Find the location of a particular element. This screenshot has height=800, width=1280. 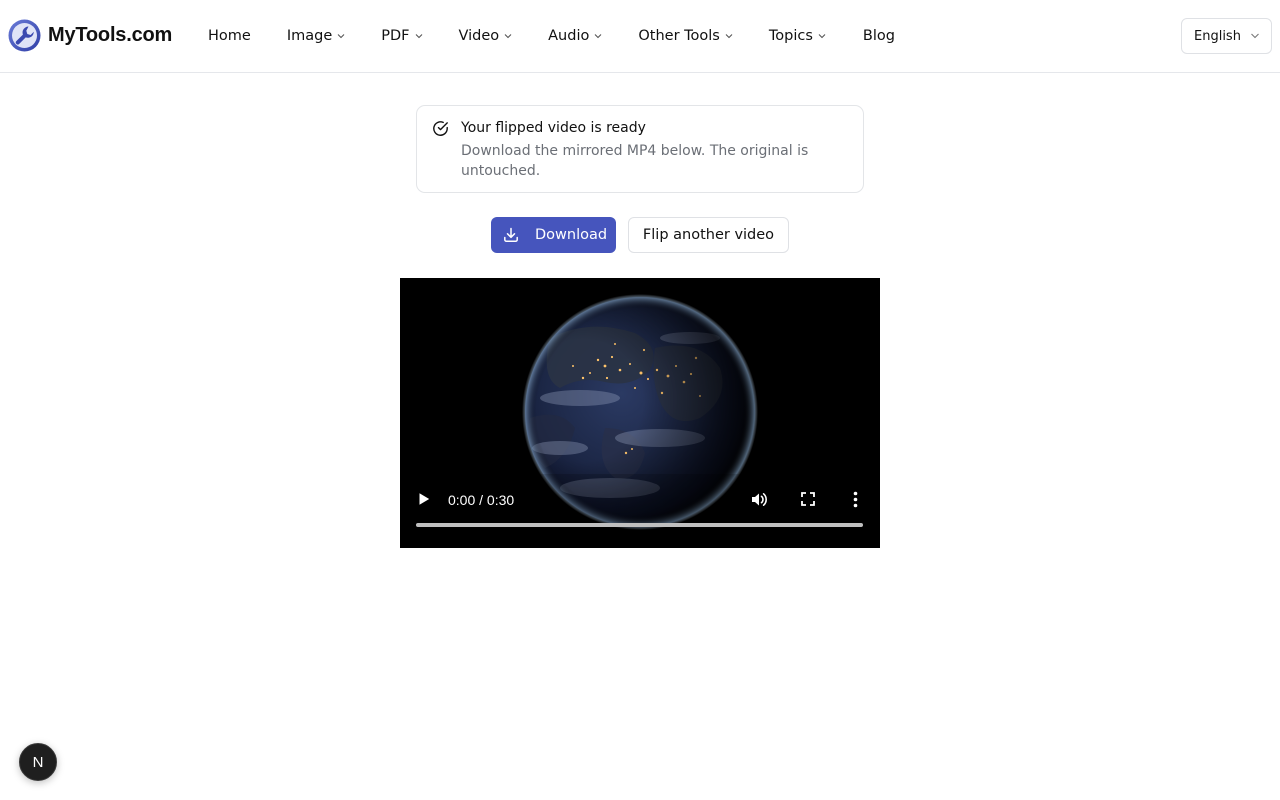

language-selected: English is located at coordinates (1217, 36).